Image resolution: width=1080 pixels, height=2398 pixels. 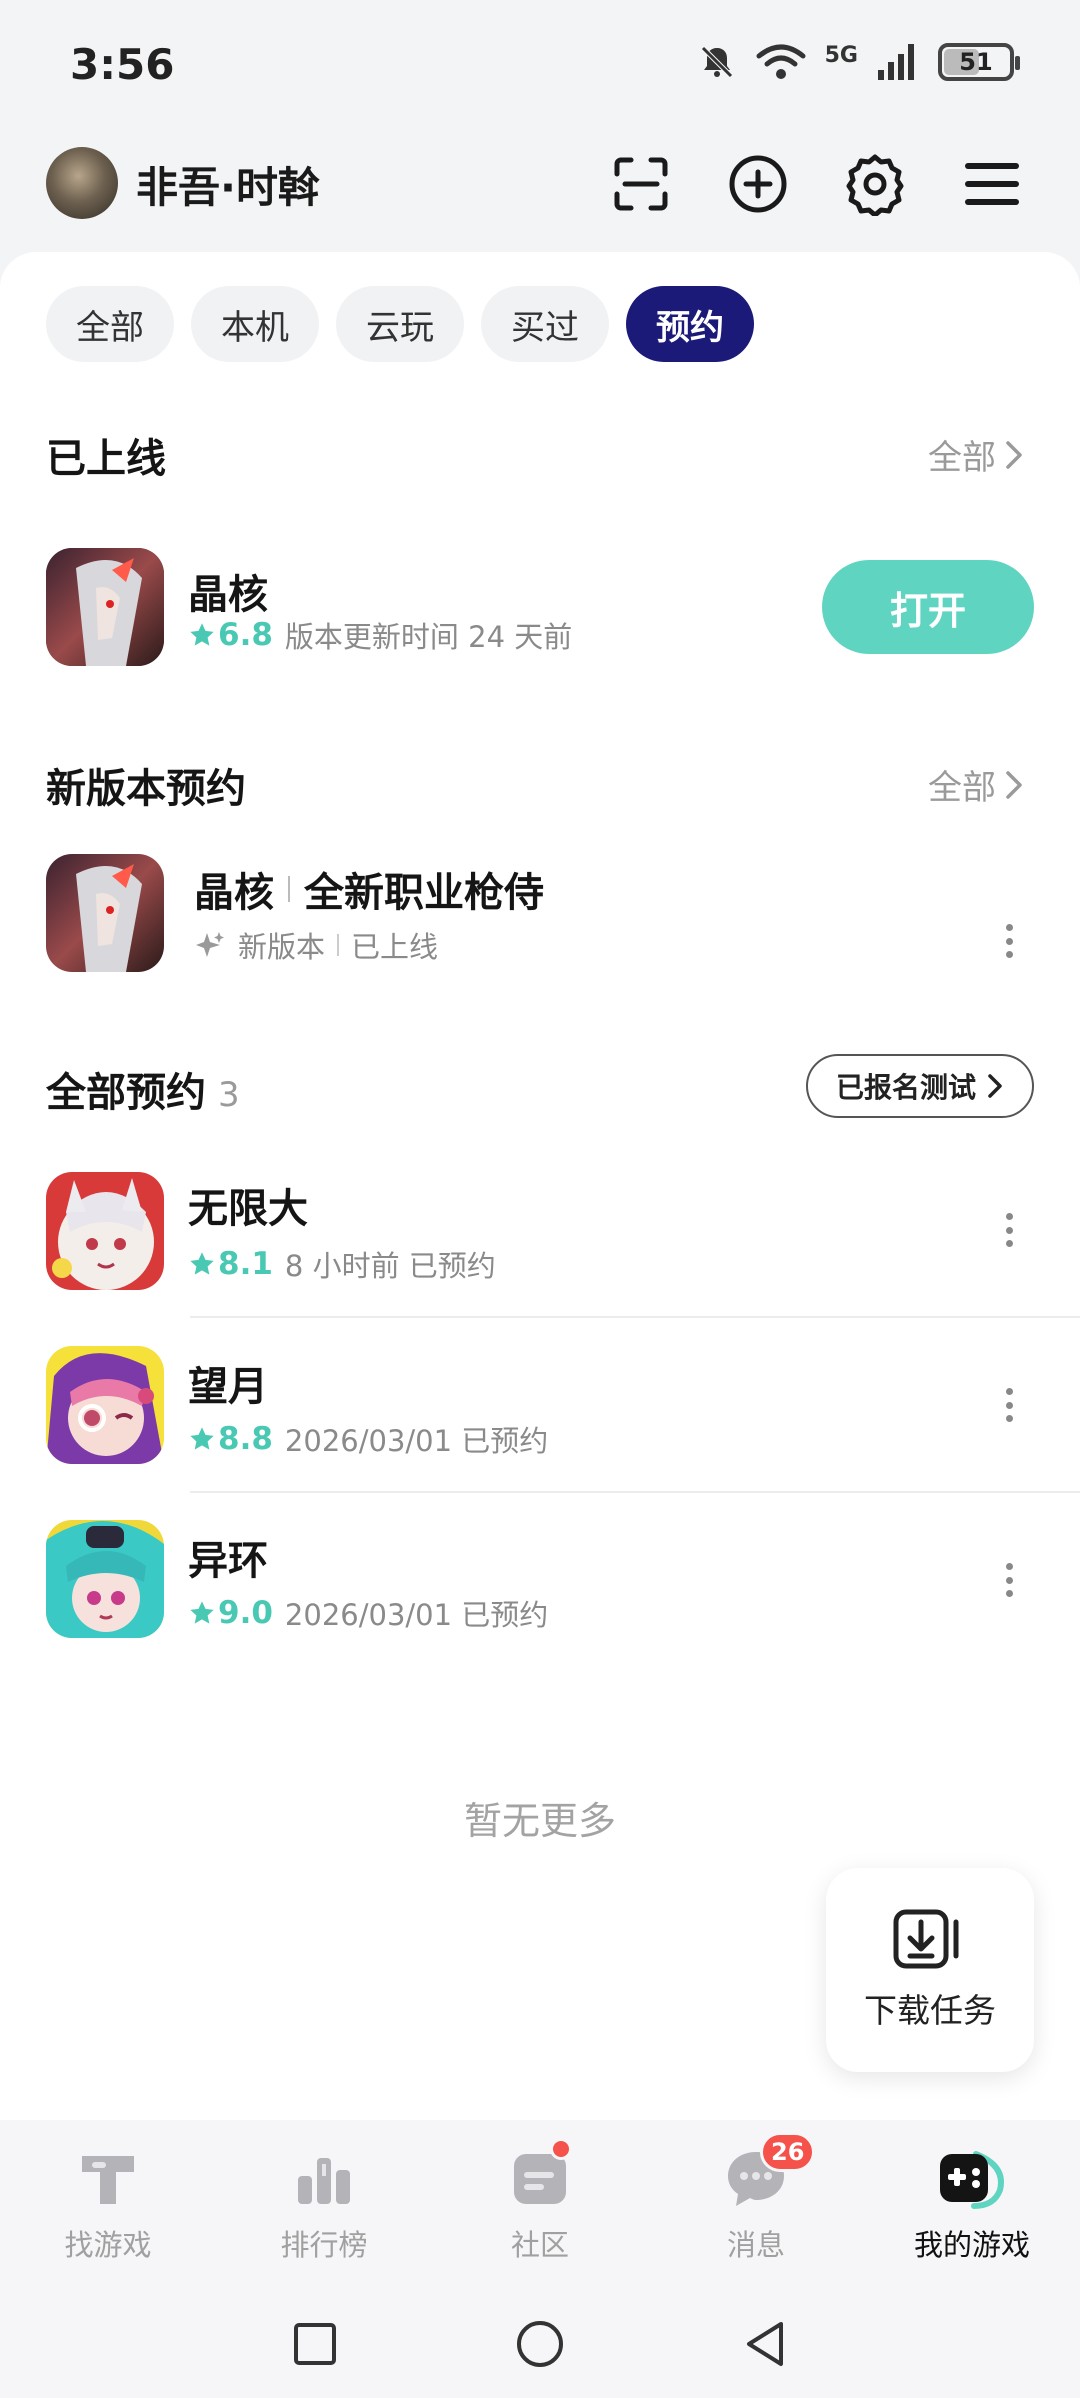 I want to click on game-name-wuxianda: 无限大, so click(x=248, y=1209).